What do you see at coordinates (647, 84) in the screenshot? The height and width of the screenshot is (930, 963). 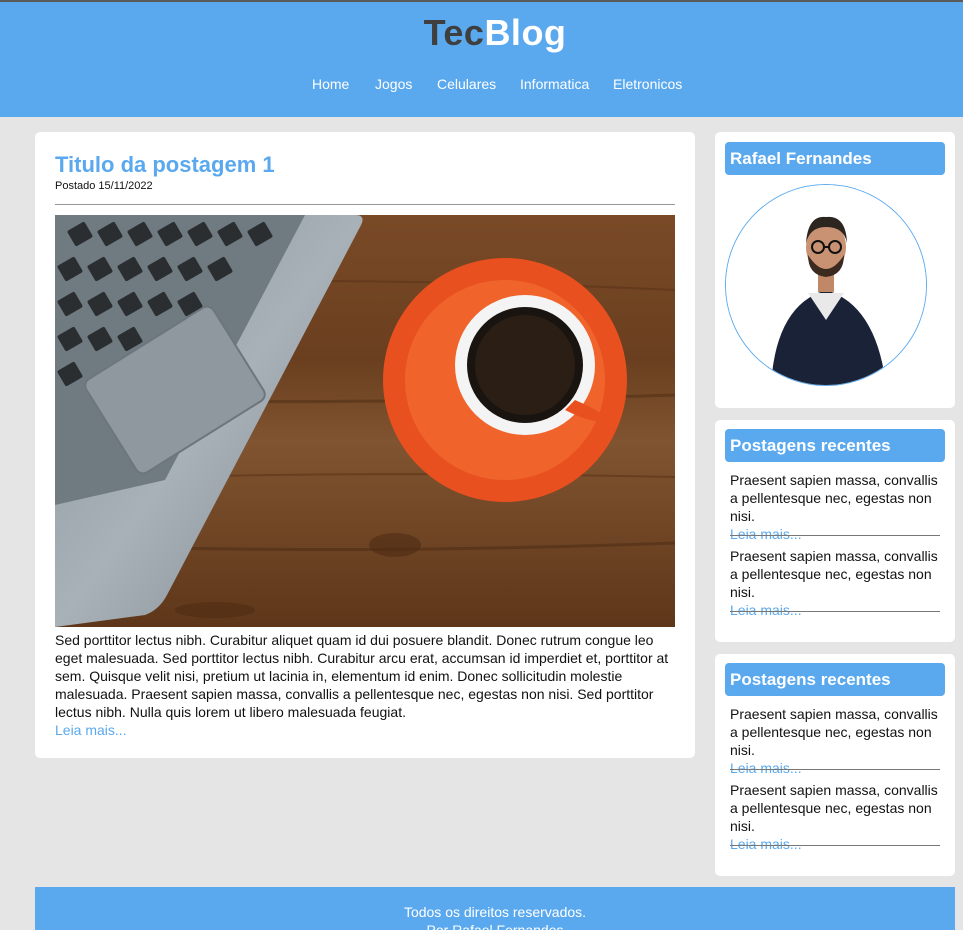 I see `nav-eletronicos: Eletronicos` at bounding box center [647, 84].